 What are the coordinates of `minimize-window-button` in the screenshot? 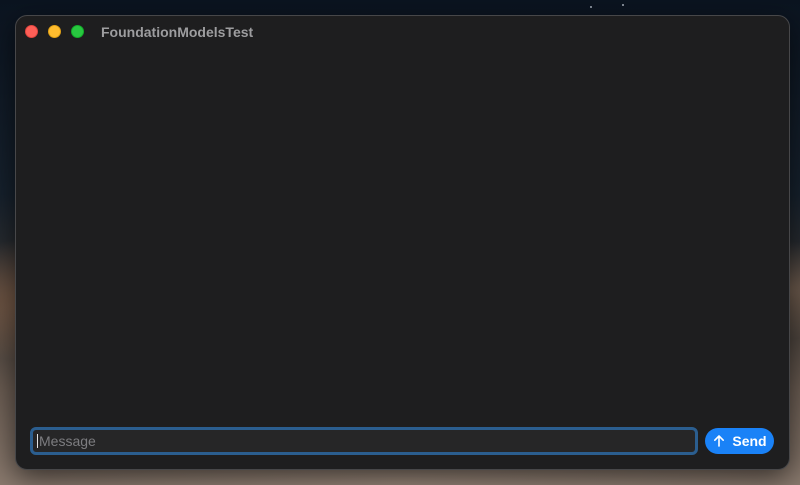 It's located at (54, 31).